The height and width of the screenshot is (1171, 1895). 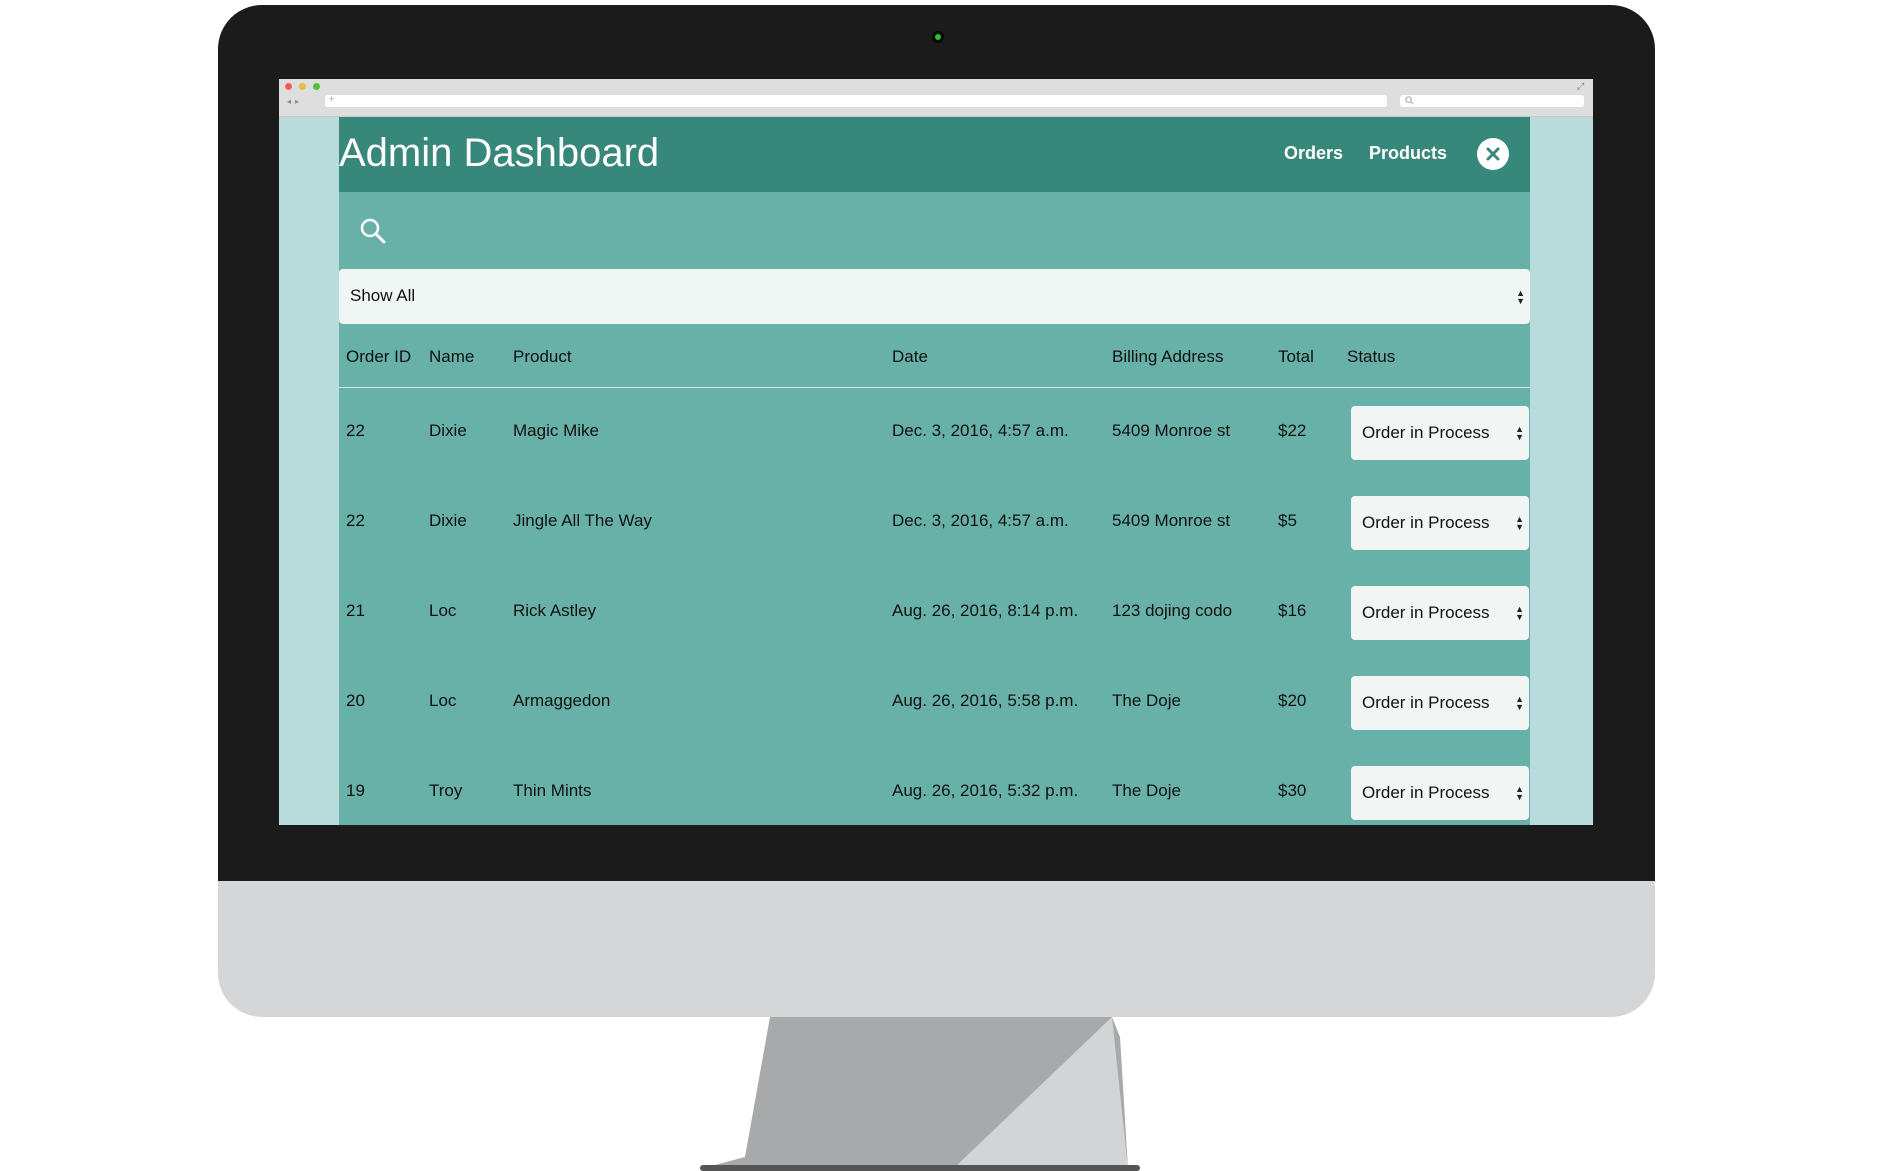 What do you see at coordinates (446, 790) in the screenshot?
I see `cell-name: Troy` at bounding box center [446, 790].